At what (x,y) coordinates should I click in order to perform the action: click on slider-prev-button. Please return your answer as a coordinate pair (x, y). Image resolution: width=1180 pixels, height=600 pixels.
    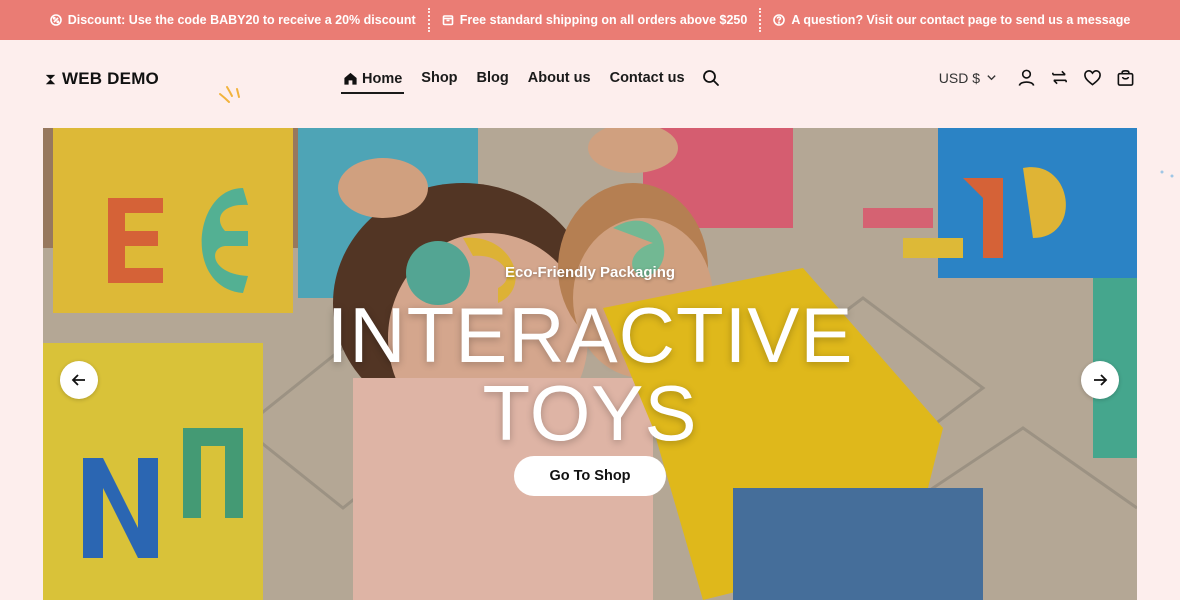
    Looking at the image, I should click on (79, 380).